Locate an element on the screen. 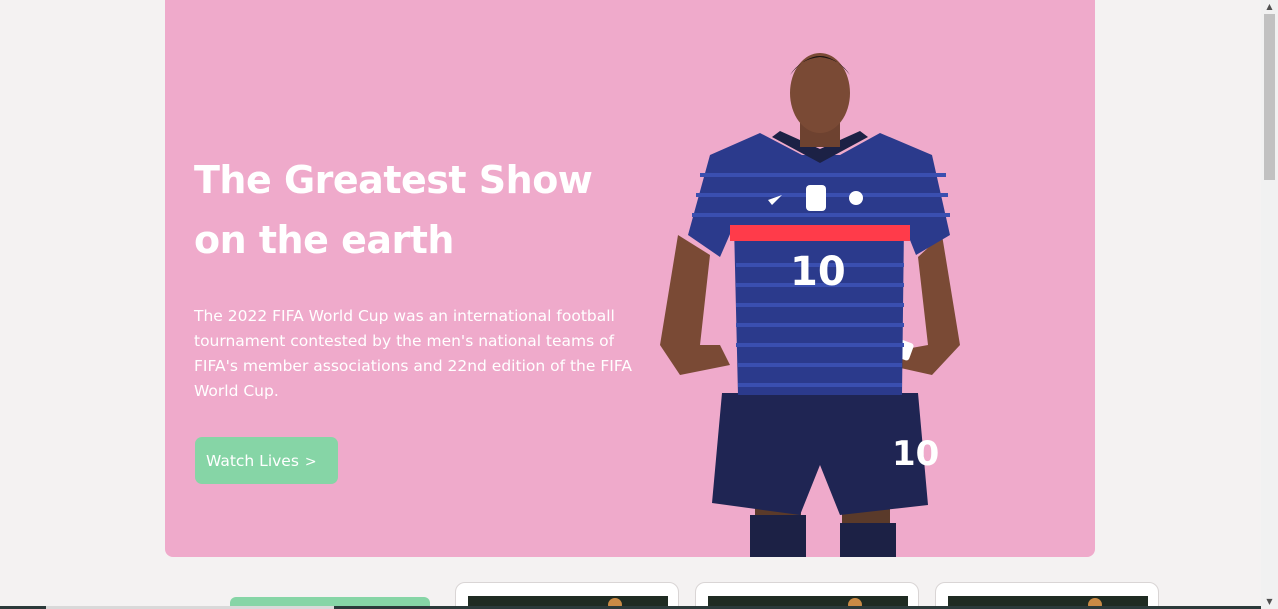 The width and height of the screenshot is (1278, 609). scroll-down-arrow-icon: ▼ is located at coordinates (1269, 602).